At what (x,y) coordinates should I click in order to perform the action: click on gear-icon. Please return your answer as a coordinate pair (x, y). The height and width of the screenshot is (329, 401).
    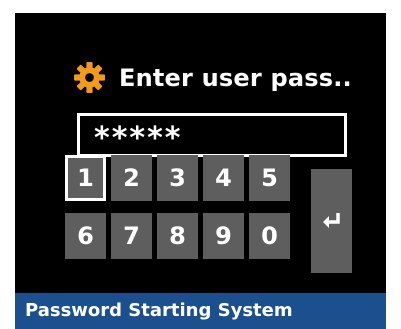
    Looking at the image, I should click on (89, 77).